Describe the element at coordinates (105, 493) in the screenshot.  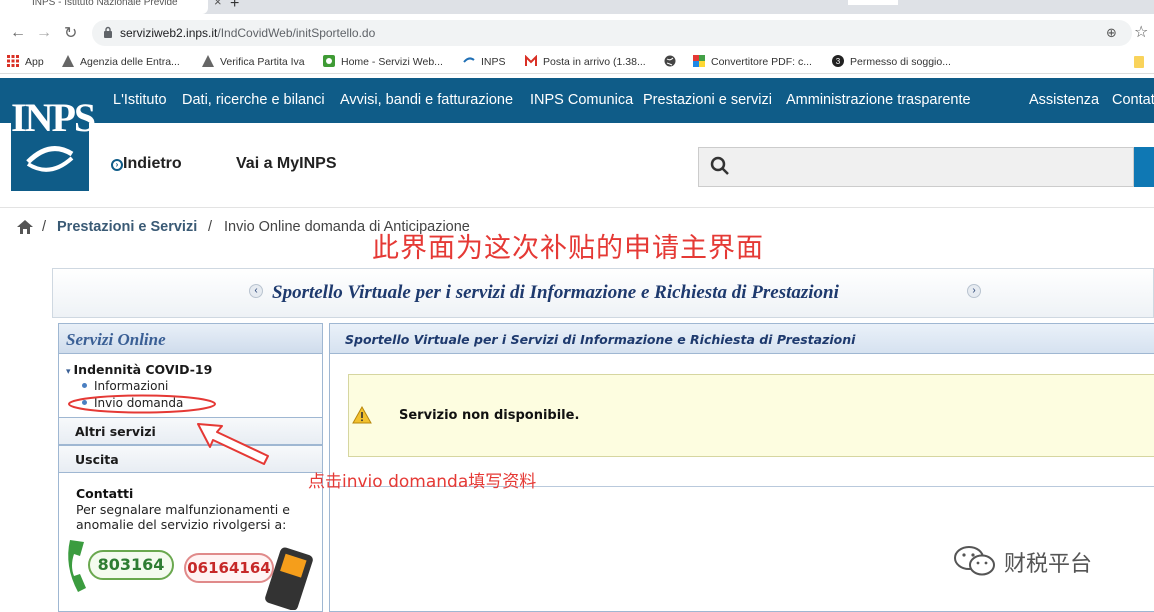
I see `contatti-title: Contatti` at that location.